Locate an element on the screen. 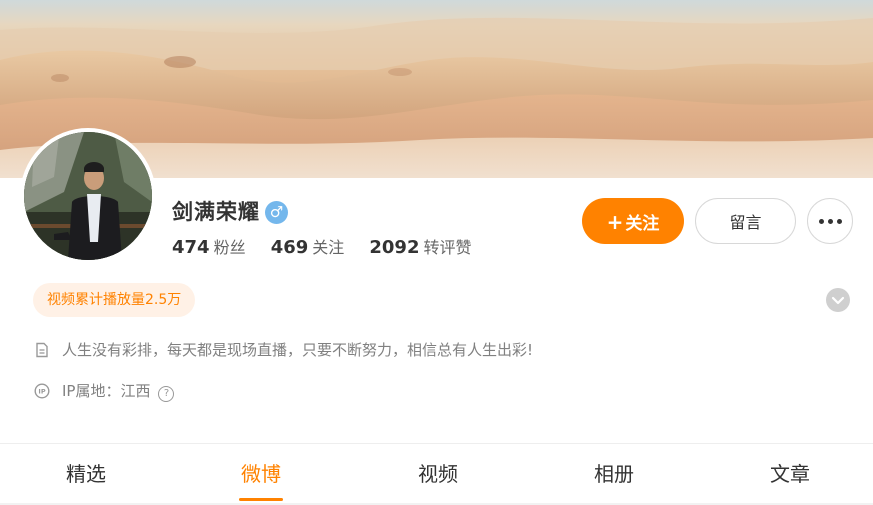 Image resolution: width=873 pixels, height=505 pixels. ip-location-text: IP属地：江西 is located at coordinates (106, 391).